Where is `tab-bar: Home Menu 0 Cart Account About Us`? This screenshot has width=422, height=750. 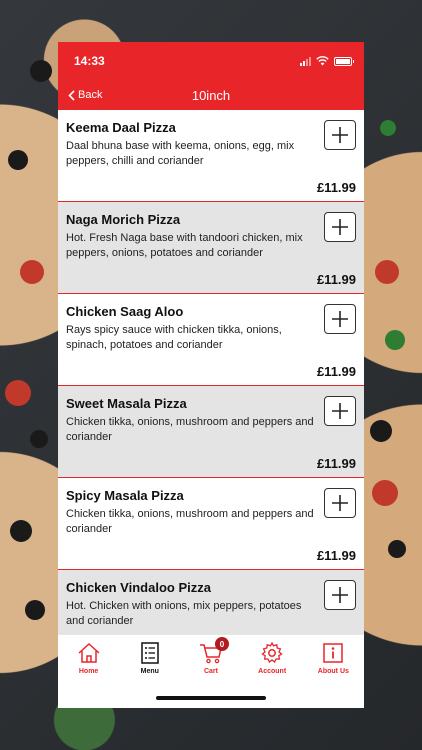
tab-bar: Home Menu 0 Cart Account About Us is located at coordinates (211, 671).